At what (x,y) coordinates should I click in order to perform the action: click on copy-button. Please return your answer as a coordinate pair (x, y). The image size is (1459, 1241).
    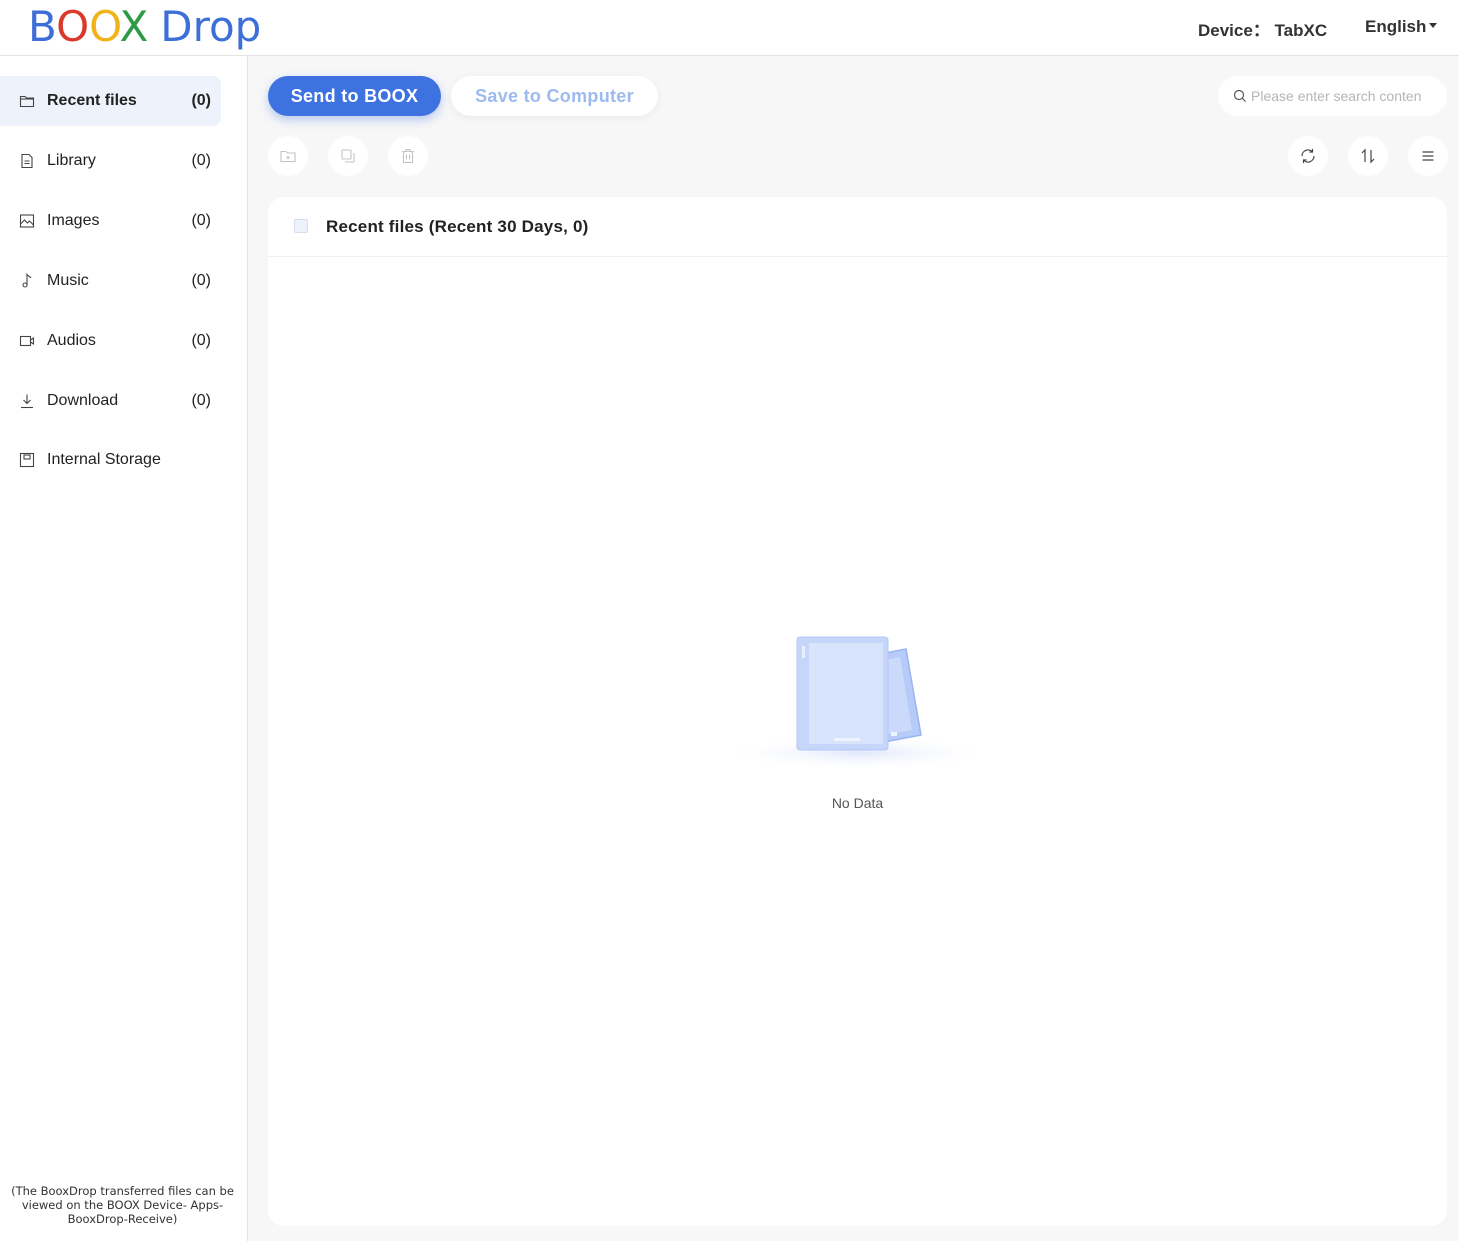
    Looking at the image, I should click on (348, 156).